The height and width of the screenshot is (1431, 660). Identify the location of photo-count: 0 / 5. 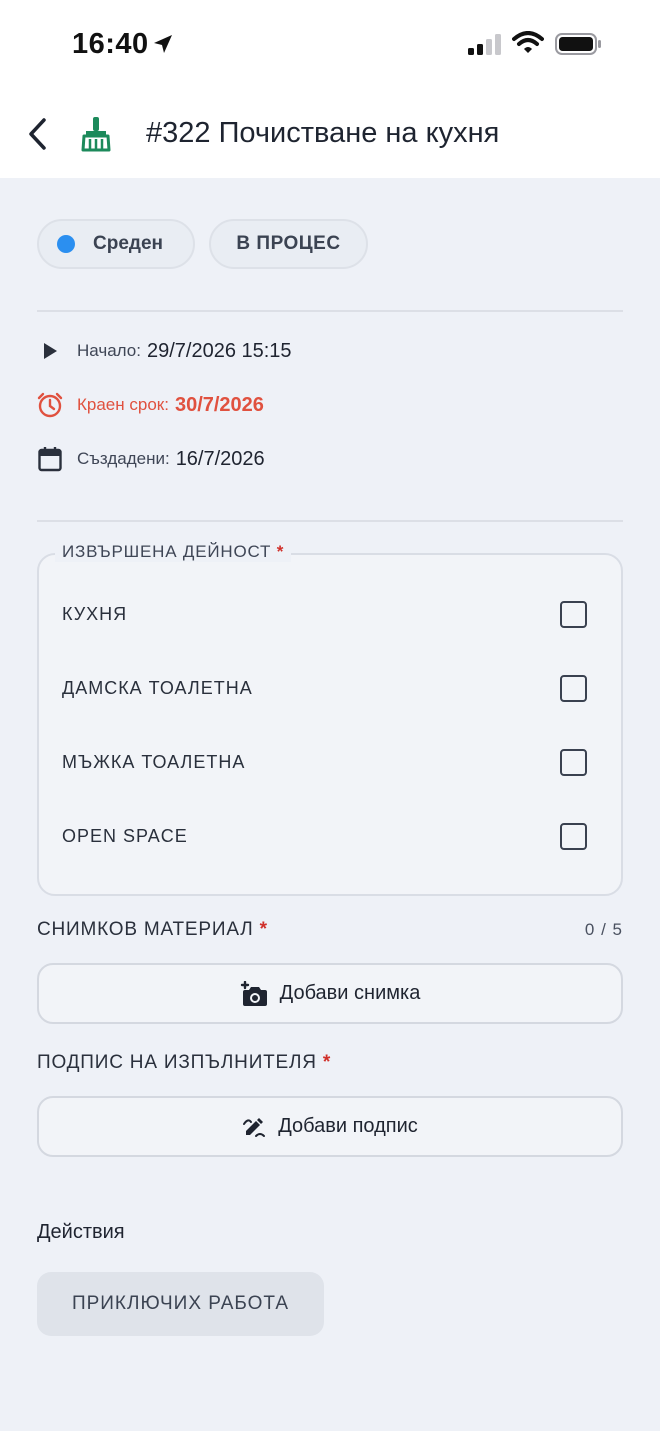
(603, 929).